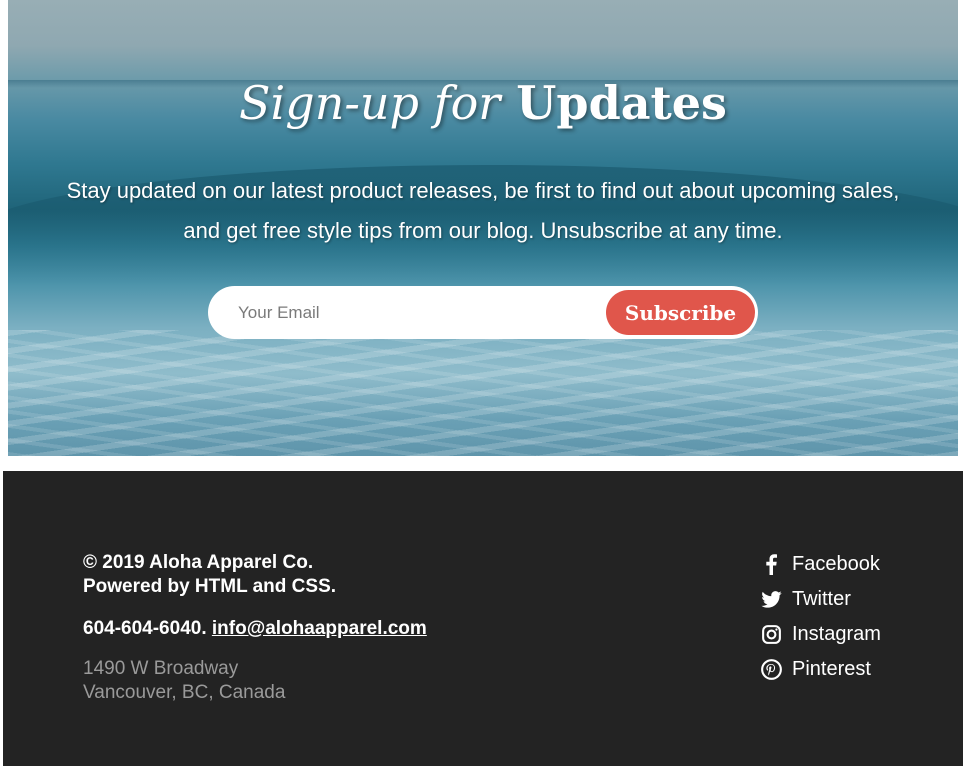  I want to click on social-label: Instagram, so click(836, 634).